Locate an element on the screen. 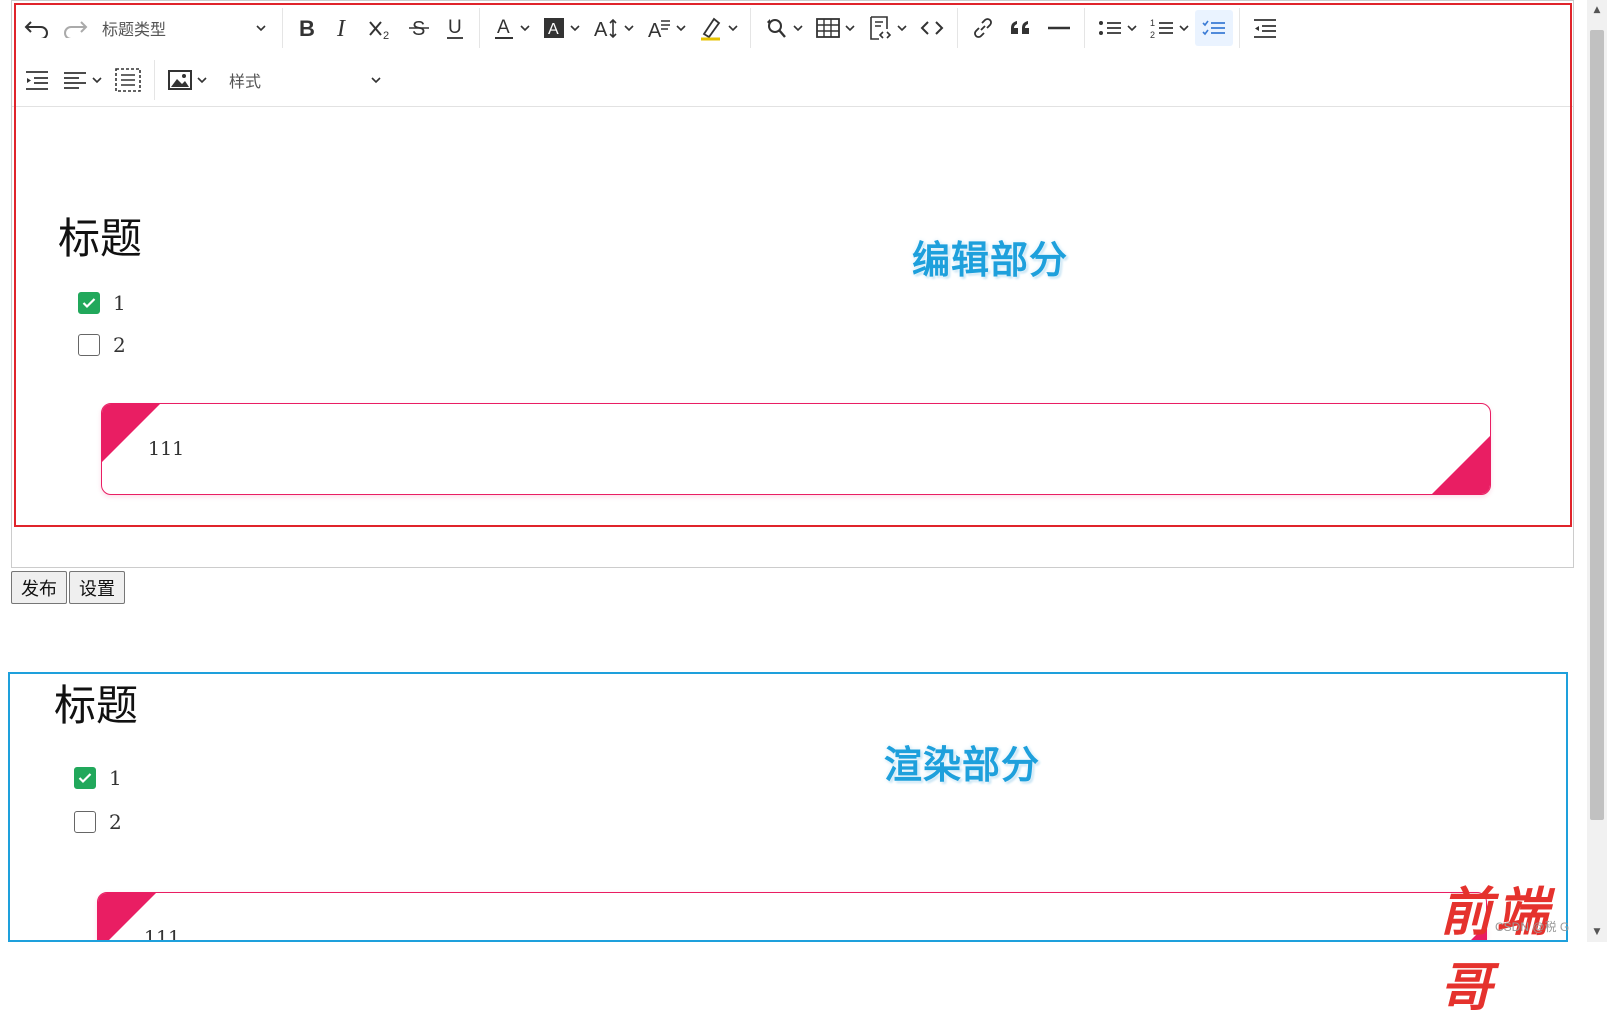 Image resolution: width=1607 pixels, height=1020 pixels. task-label: 1 is located at coordinates (119, 303).